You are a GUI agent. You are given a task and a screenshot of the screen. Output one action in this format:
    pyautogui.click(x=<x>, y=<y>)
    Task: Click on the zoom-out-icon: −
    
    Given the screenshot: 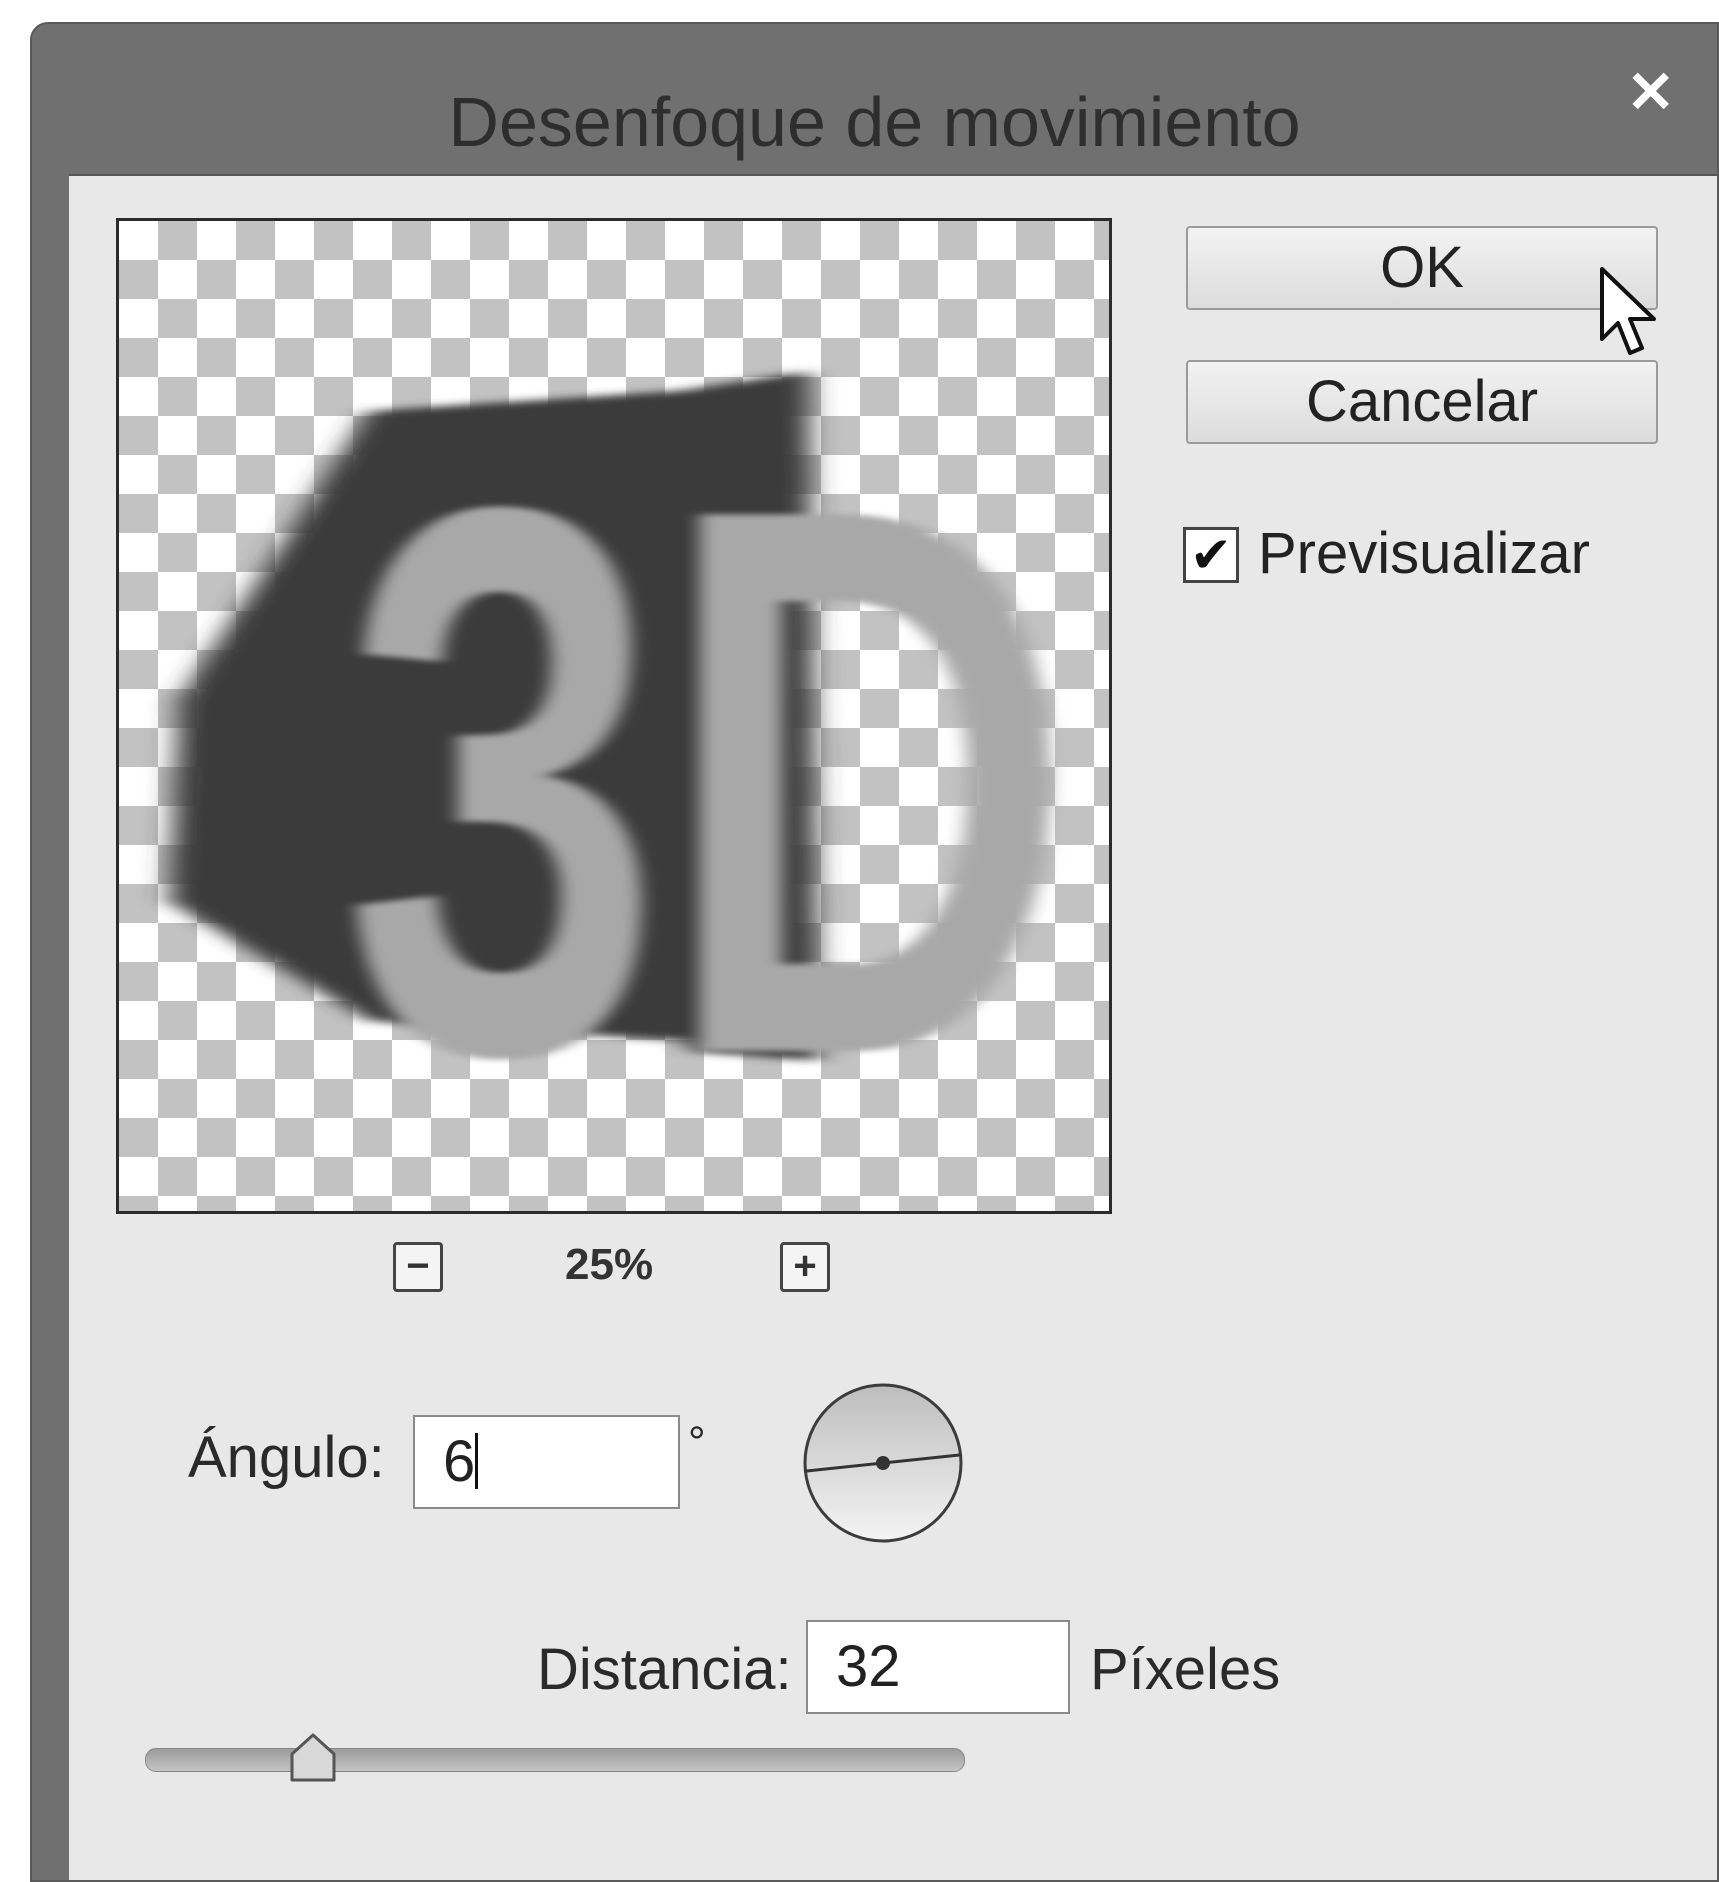 What is the action you would take?
    pyautogui.click(x=418, y=1266)
    